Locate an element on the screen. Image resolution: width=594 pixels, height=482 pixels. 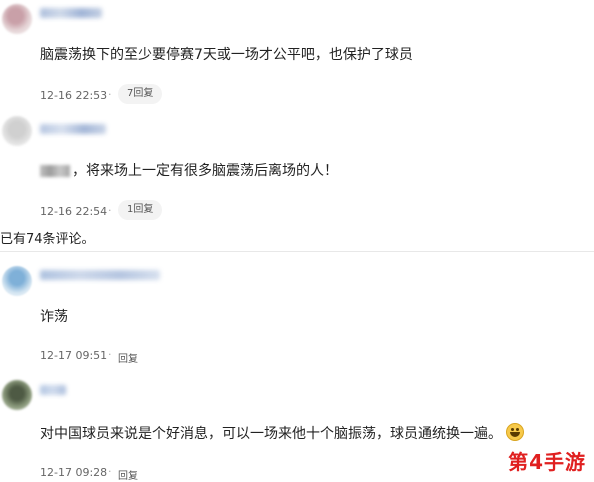
comment-time: 12-16 22:53 is located at coordinates (74, 95).